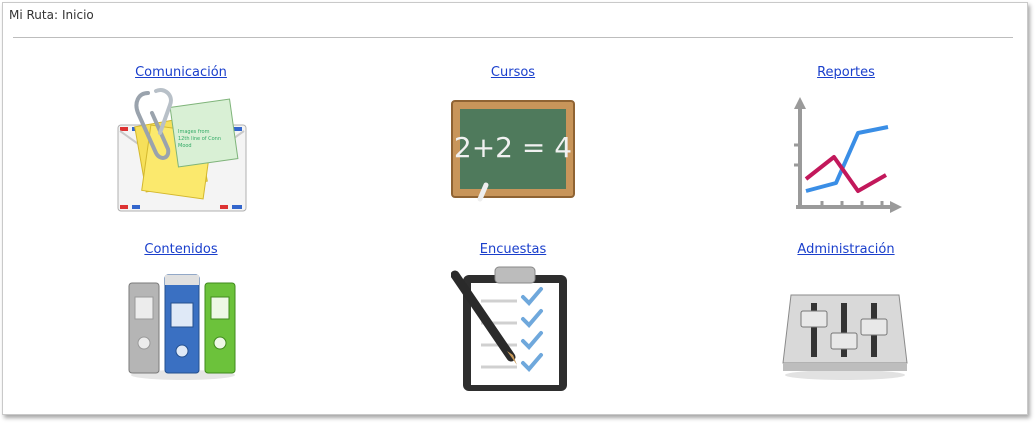  I want to click on comunicacion-link: Comunicación, so click(181, 72).